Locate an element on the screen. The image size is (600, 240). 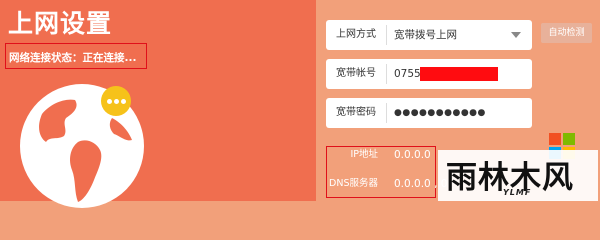
connection-type-label: 上网方式 is located at coordinates (356, 34).